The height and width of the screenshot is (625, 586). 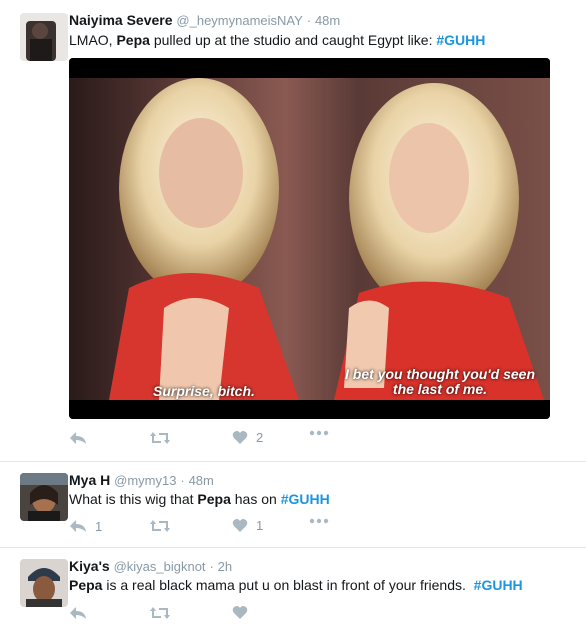 I want to click on user-handle: @_heymynameisNAY, so click(x=239, y=20).